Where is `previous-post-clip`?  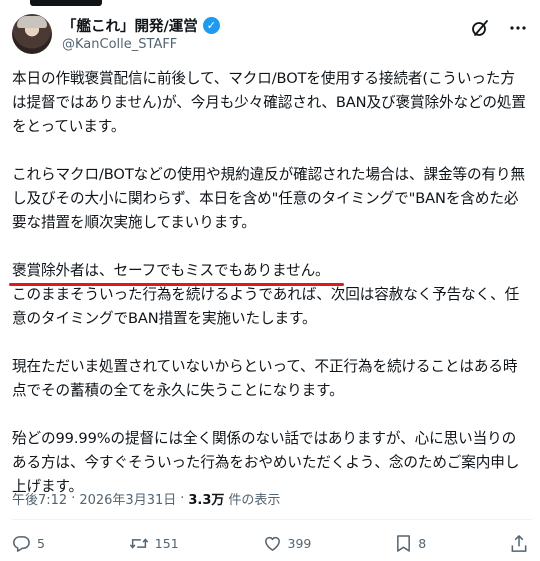 previous-post-clip is located at coordinates (270, 5).